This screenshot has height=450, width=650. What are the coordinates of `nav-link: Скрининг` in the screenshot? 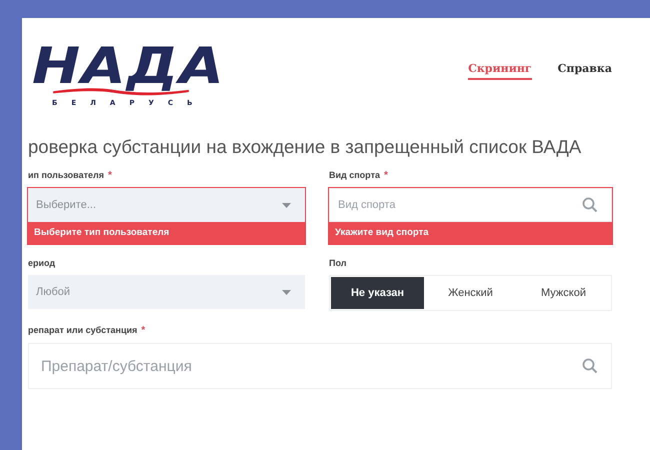 It's located at (500, 71).